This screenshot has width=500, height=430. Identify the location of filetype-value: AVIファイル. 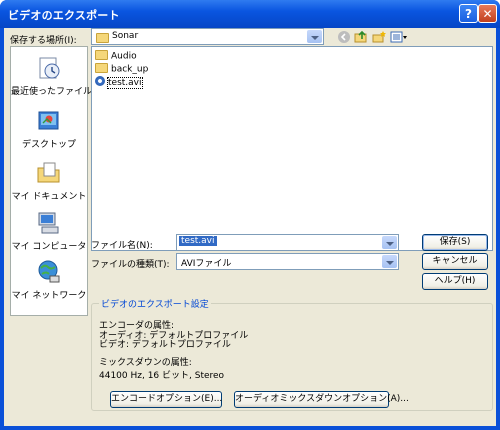
(206, 264).